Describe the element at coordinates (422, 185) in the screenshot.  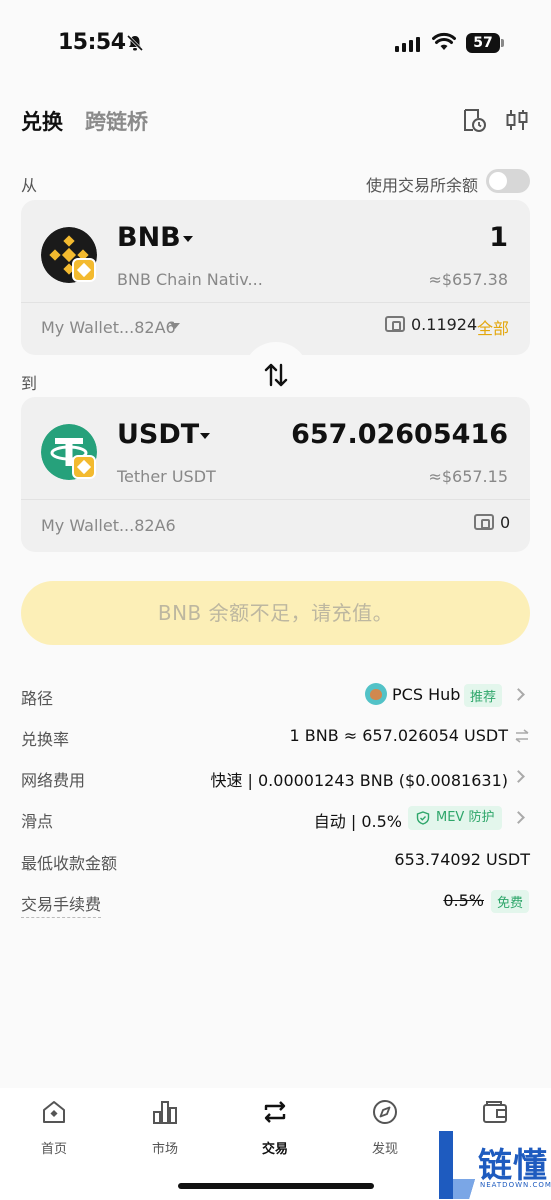
I see `use-exchange-balance-label: 使用交易所余额` at that location.